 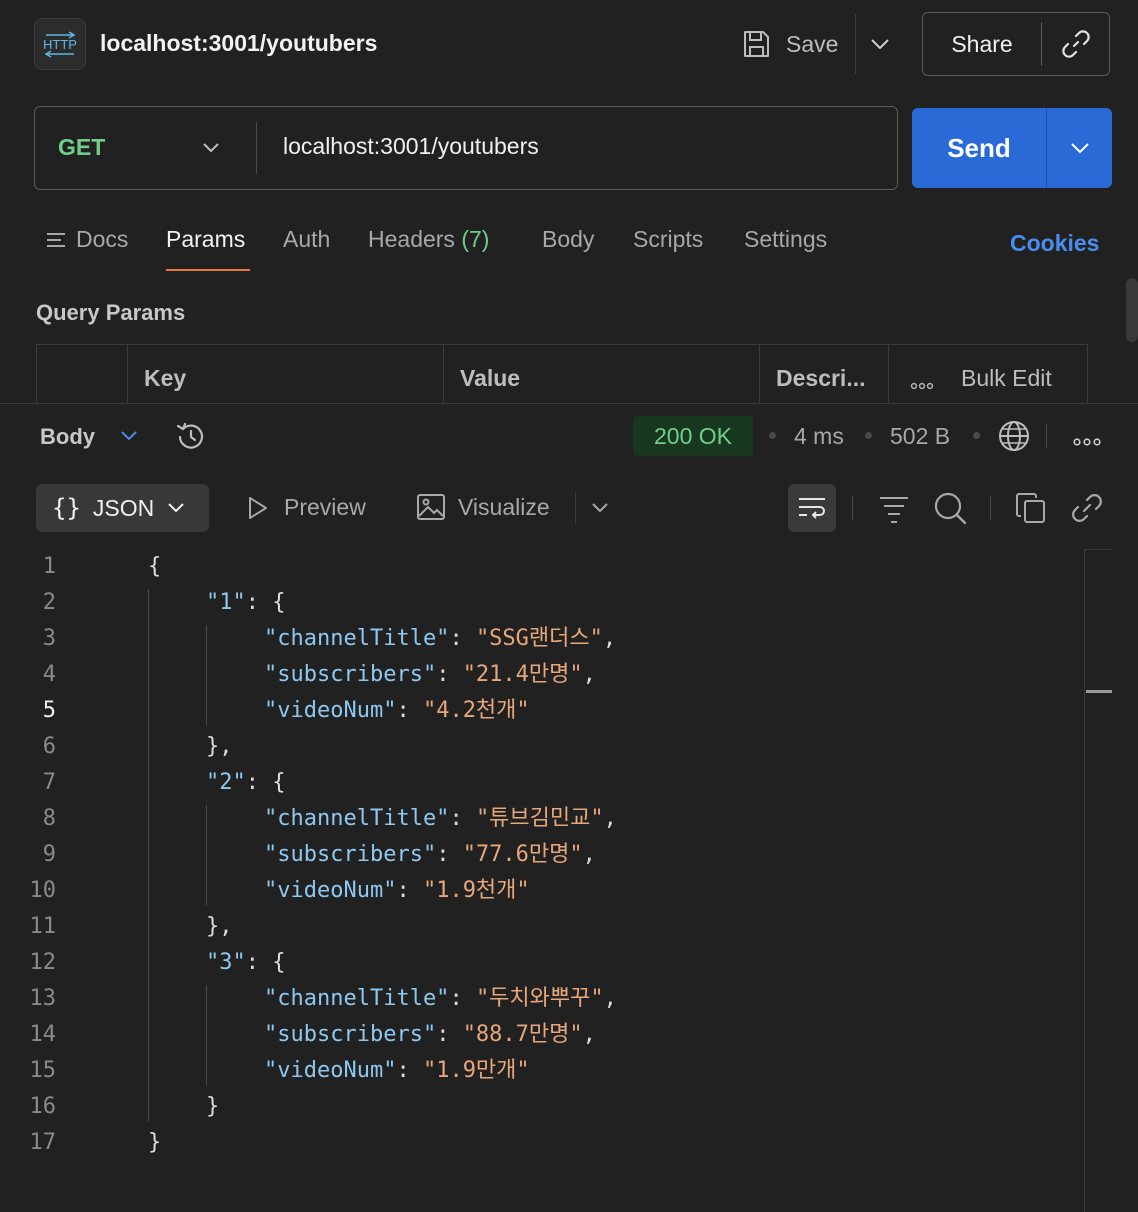 I want to click on tab-settings: Settings, so click(x=785, y=239).